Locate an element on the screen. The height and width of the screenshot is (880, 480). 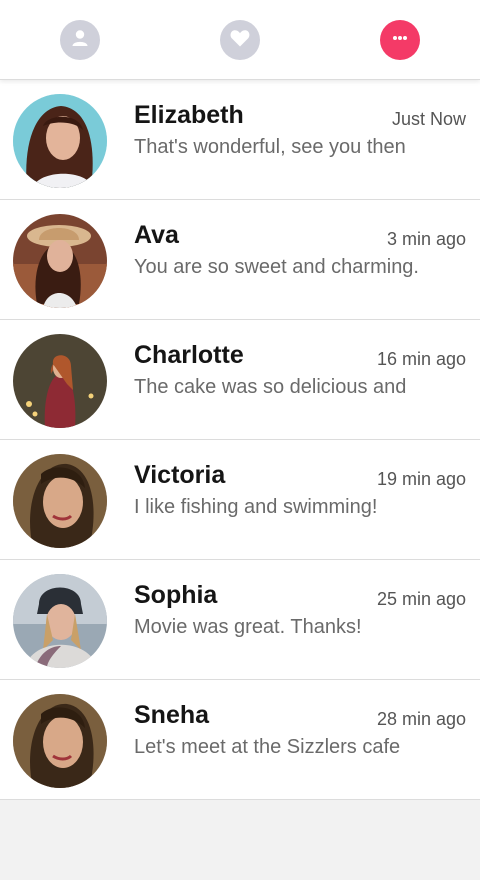
messages-tab is located at coordinates (400, 40).